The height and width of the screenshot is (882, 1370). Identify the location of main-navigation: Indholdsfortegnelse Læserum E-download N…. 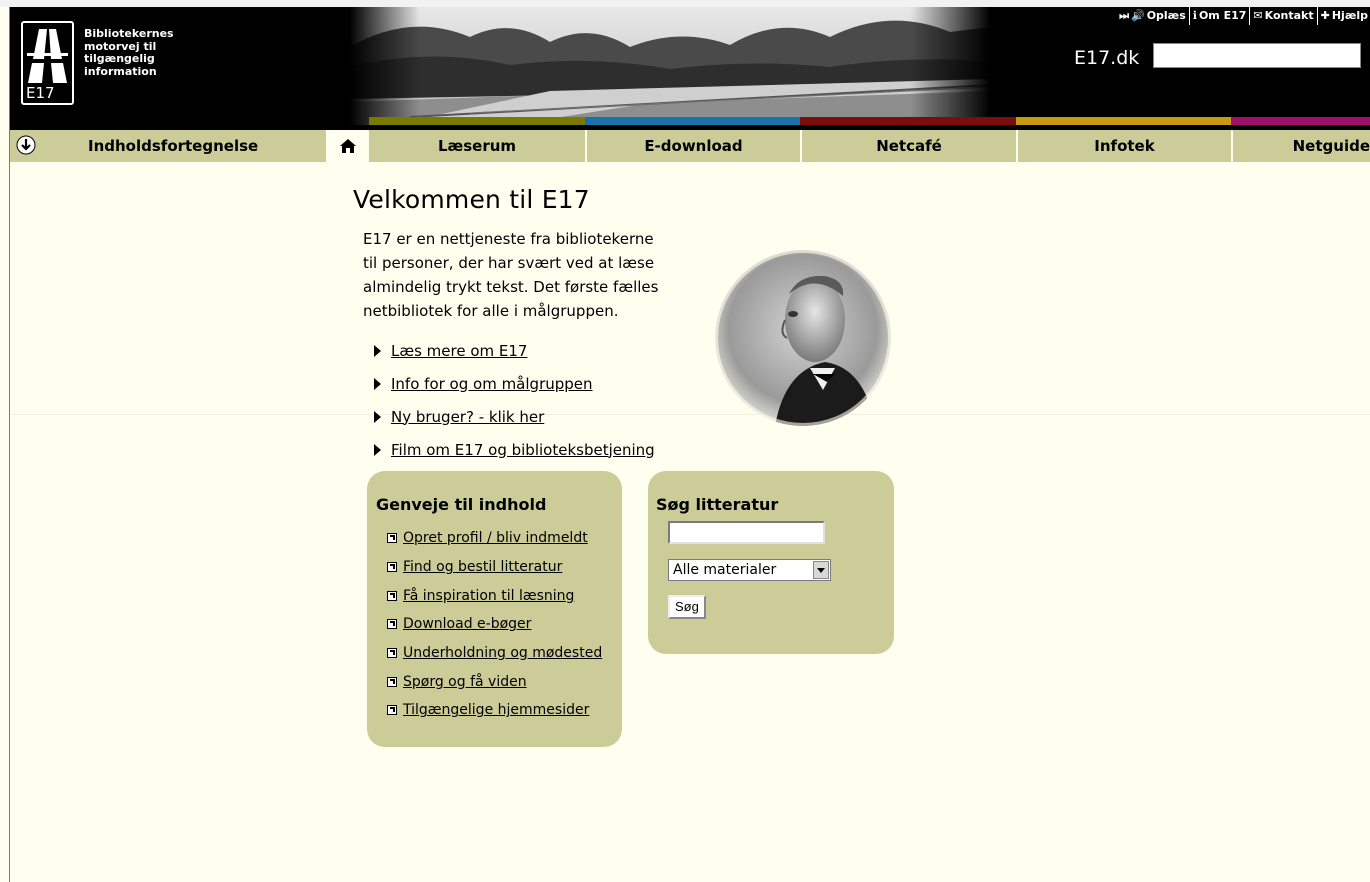
(690, 146).